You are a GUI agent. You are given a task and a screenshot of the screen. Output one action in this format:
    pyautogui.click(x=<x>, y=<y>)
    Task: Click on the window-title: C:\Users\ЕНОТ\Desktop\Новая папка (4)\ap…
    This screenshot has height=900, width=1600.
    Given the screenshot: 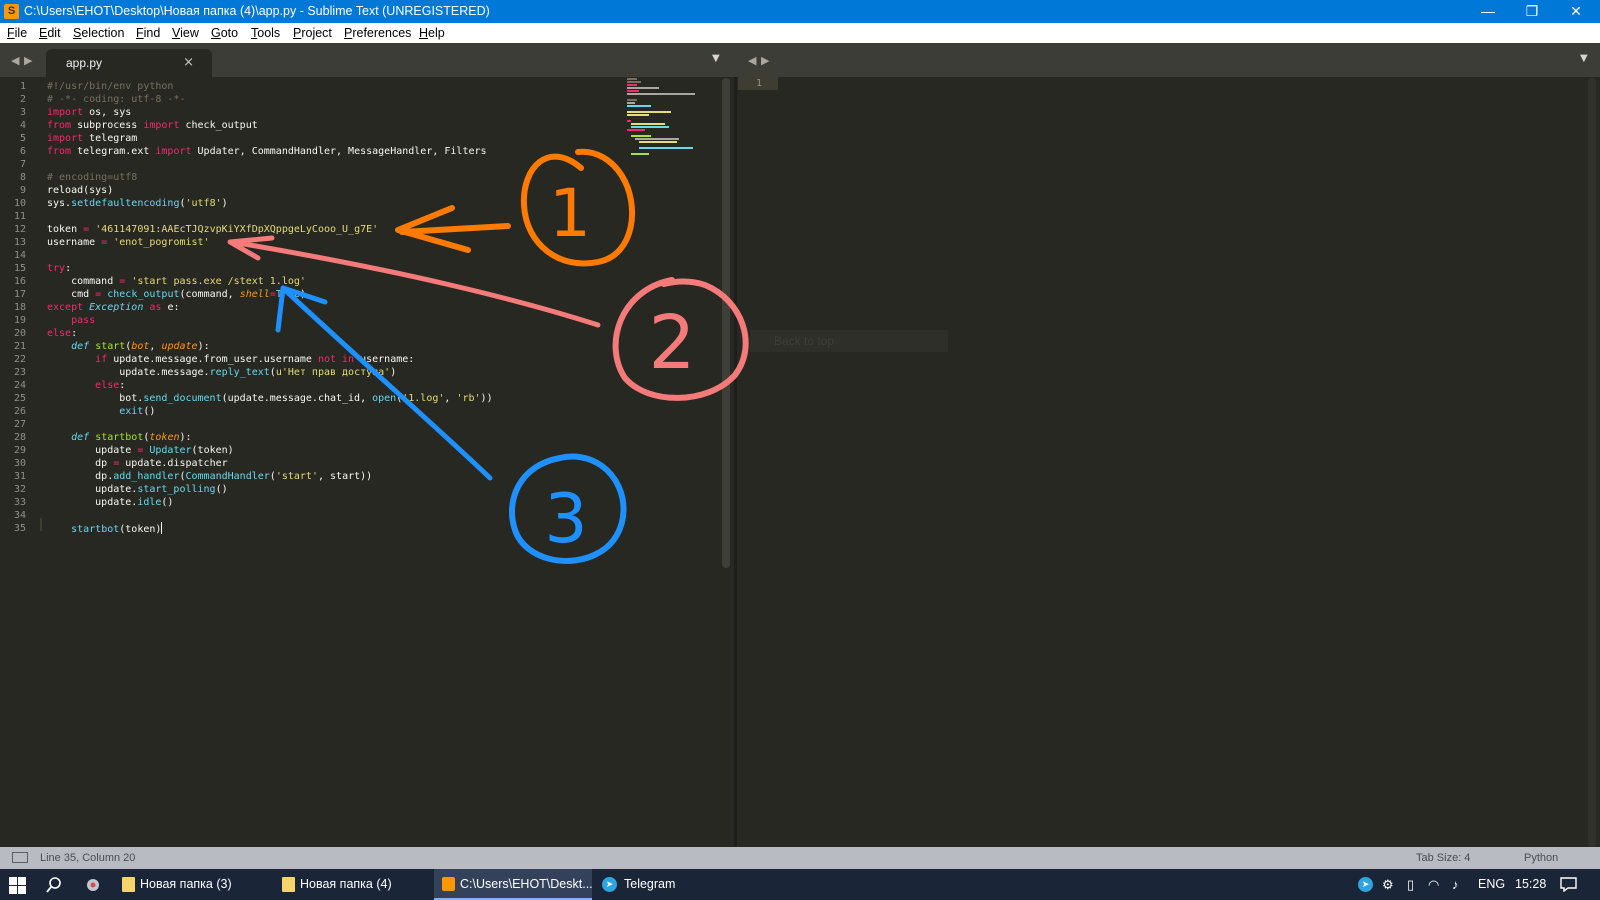 What is the action you would take?
    pyautogui.click(x=257, y=11)
    